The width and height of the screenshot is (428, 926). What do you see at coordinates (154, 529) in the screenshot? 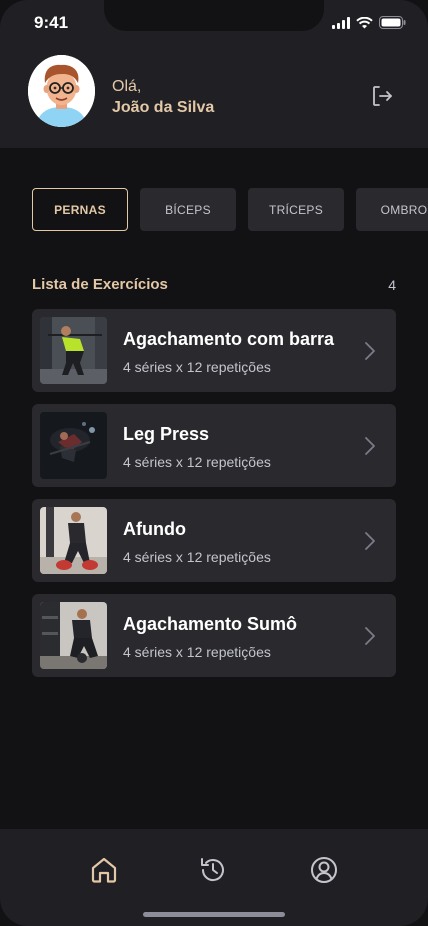
I see `exercise-name: Afundo` at bounding box center [154, 529].